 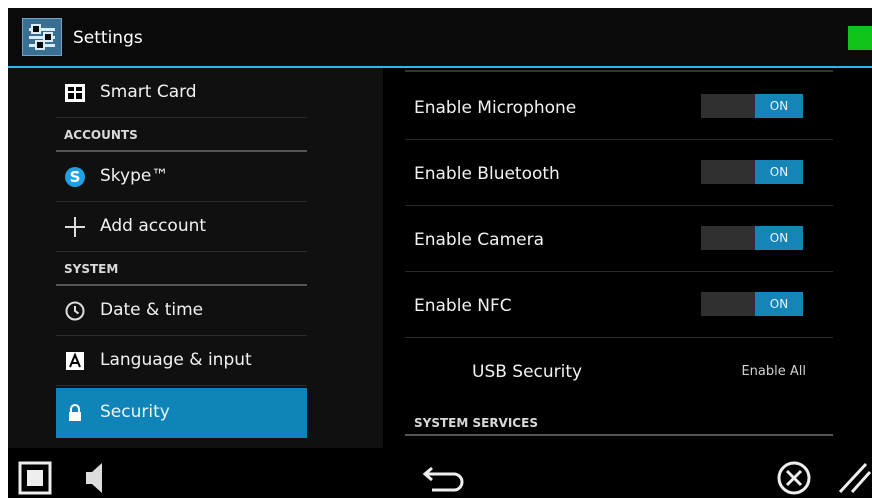 What do you see at coordinates (75, 361) in the screenshot?
I see `keyboard-icon` at bounding box center [75, 361].